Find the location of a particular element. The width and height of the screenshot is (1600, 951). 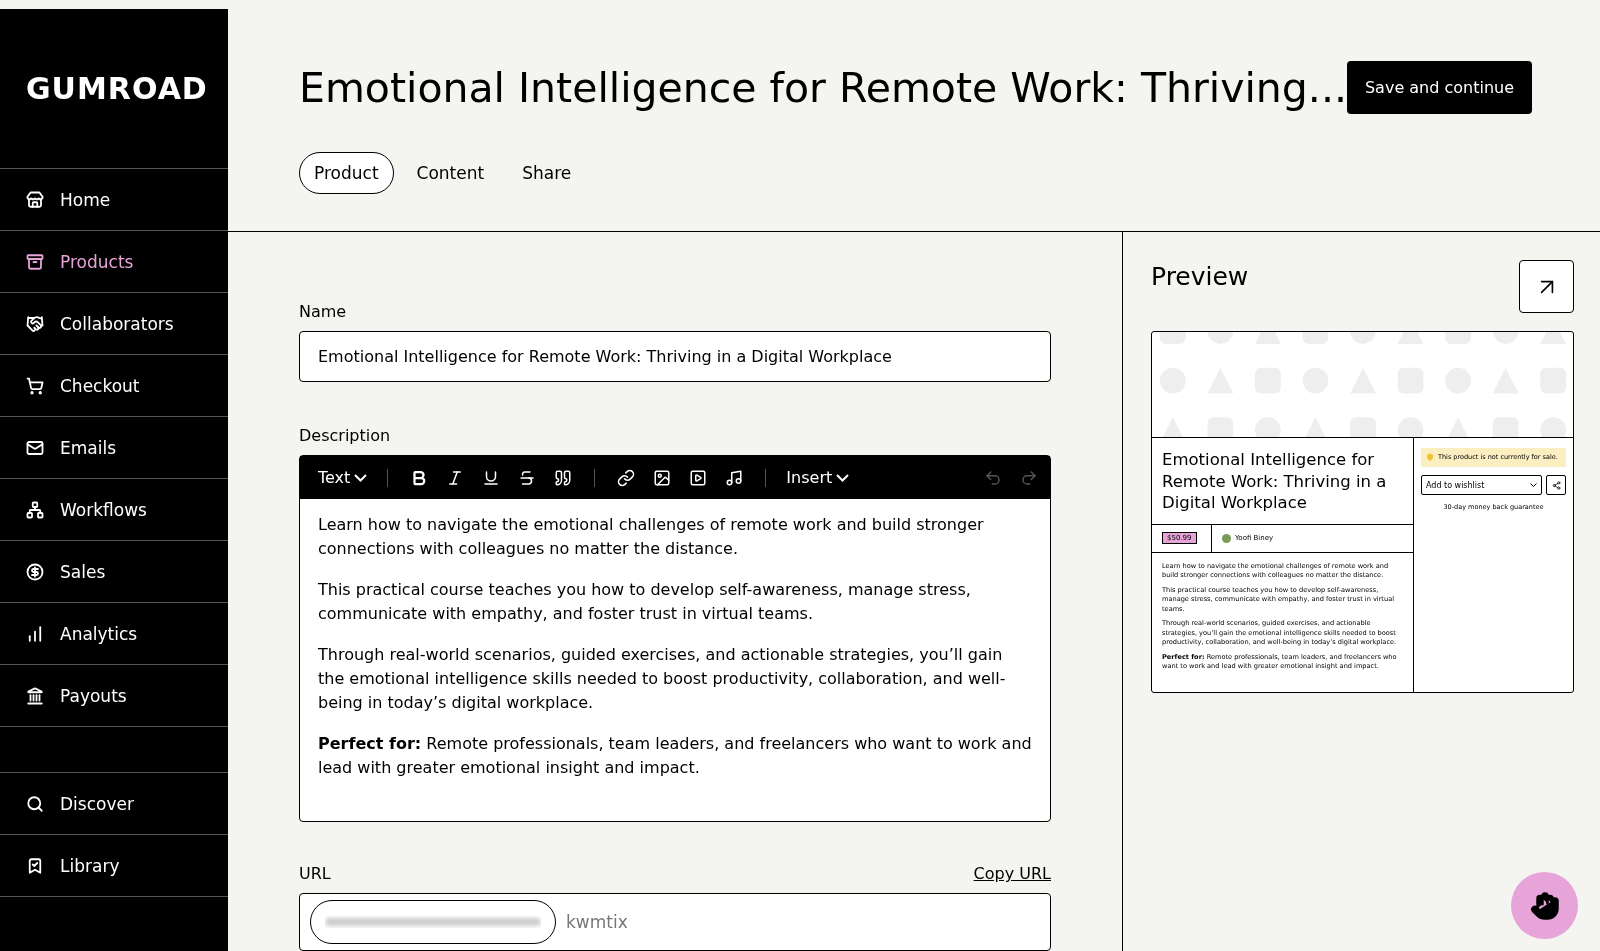

nav-item: Analytics is located at coordinates (114, 634).